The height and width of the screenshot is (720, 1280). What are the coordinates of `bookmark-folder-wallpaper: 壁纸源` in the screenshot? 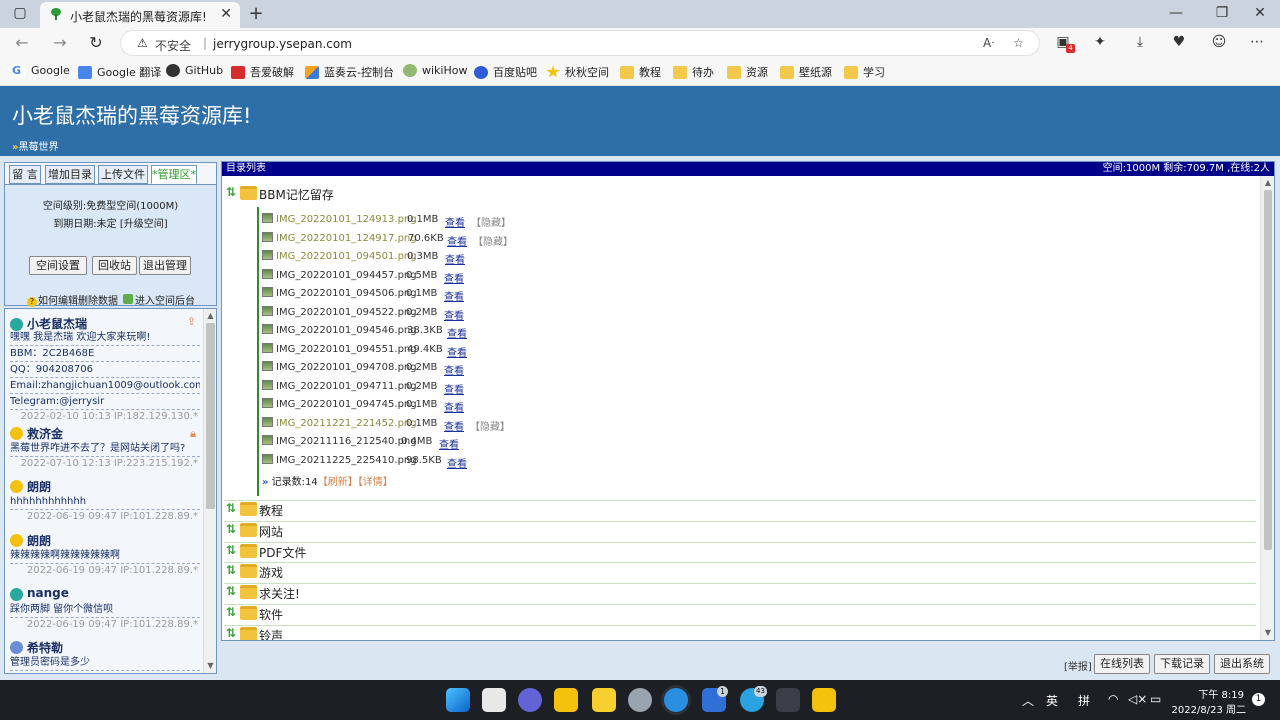 It's located at (806, 72).